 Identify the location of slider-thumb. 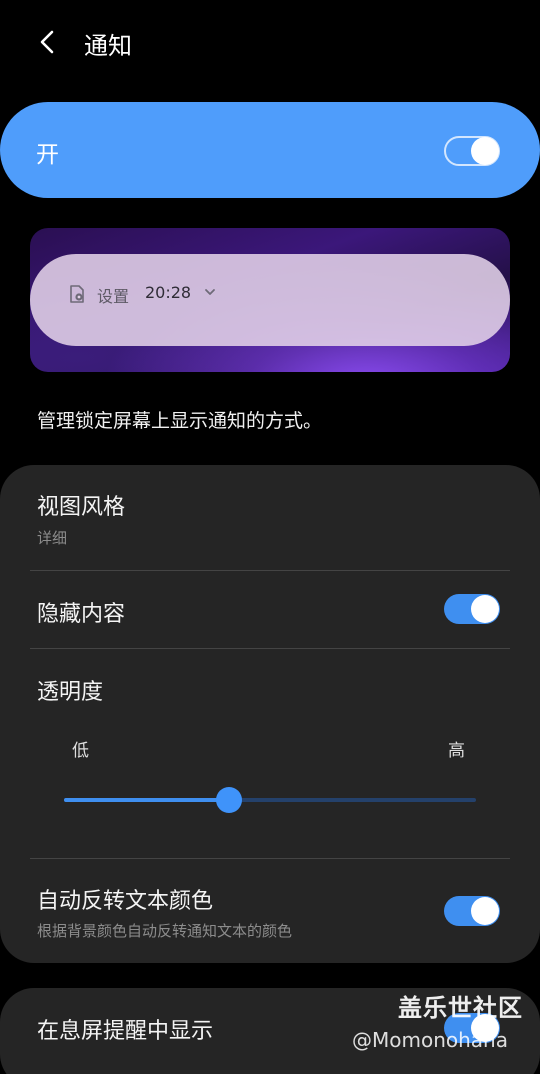
(228, 800).